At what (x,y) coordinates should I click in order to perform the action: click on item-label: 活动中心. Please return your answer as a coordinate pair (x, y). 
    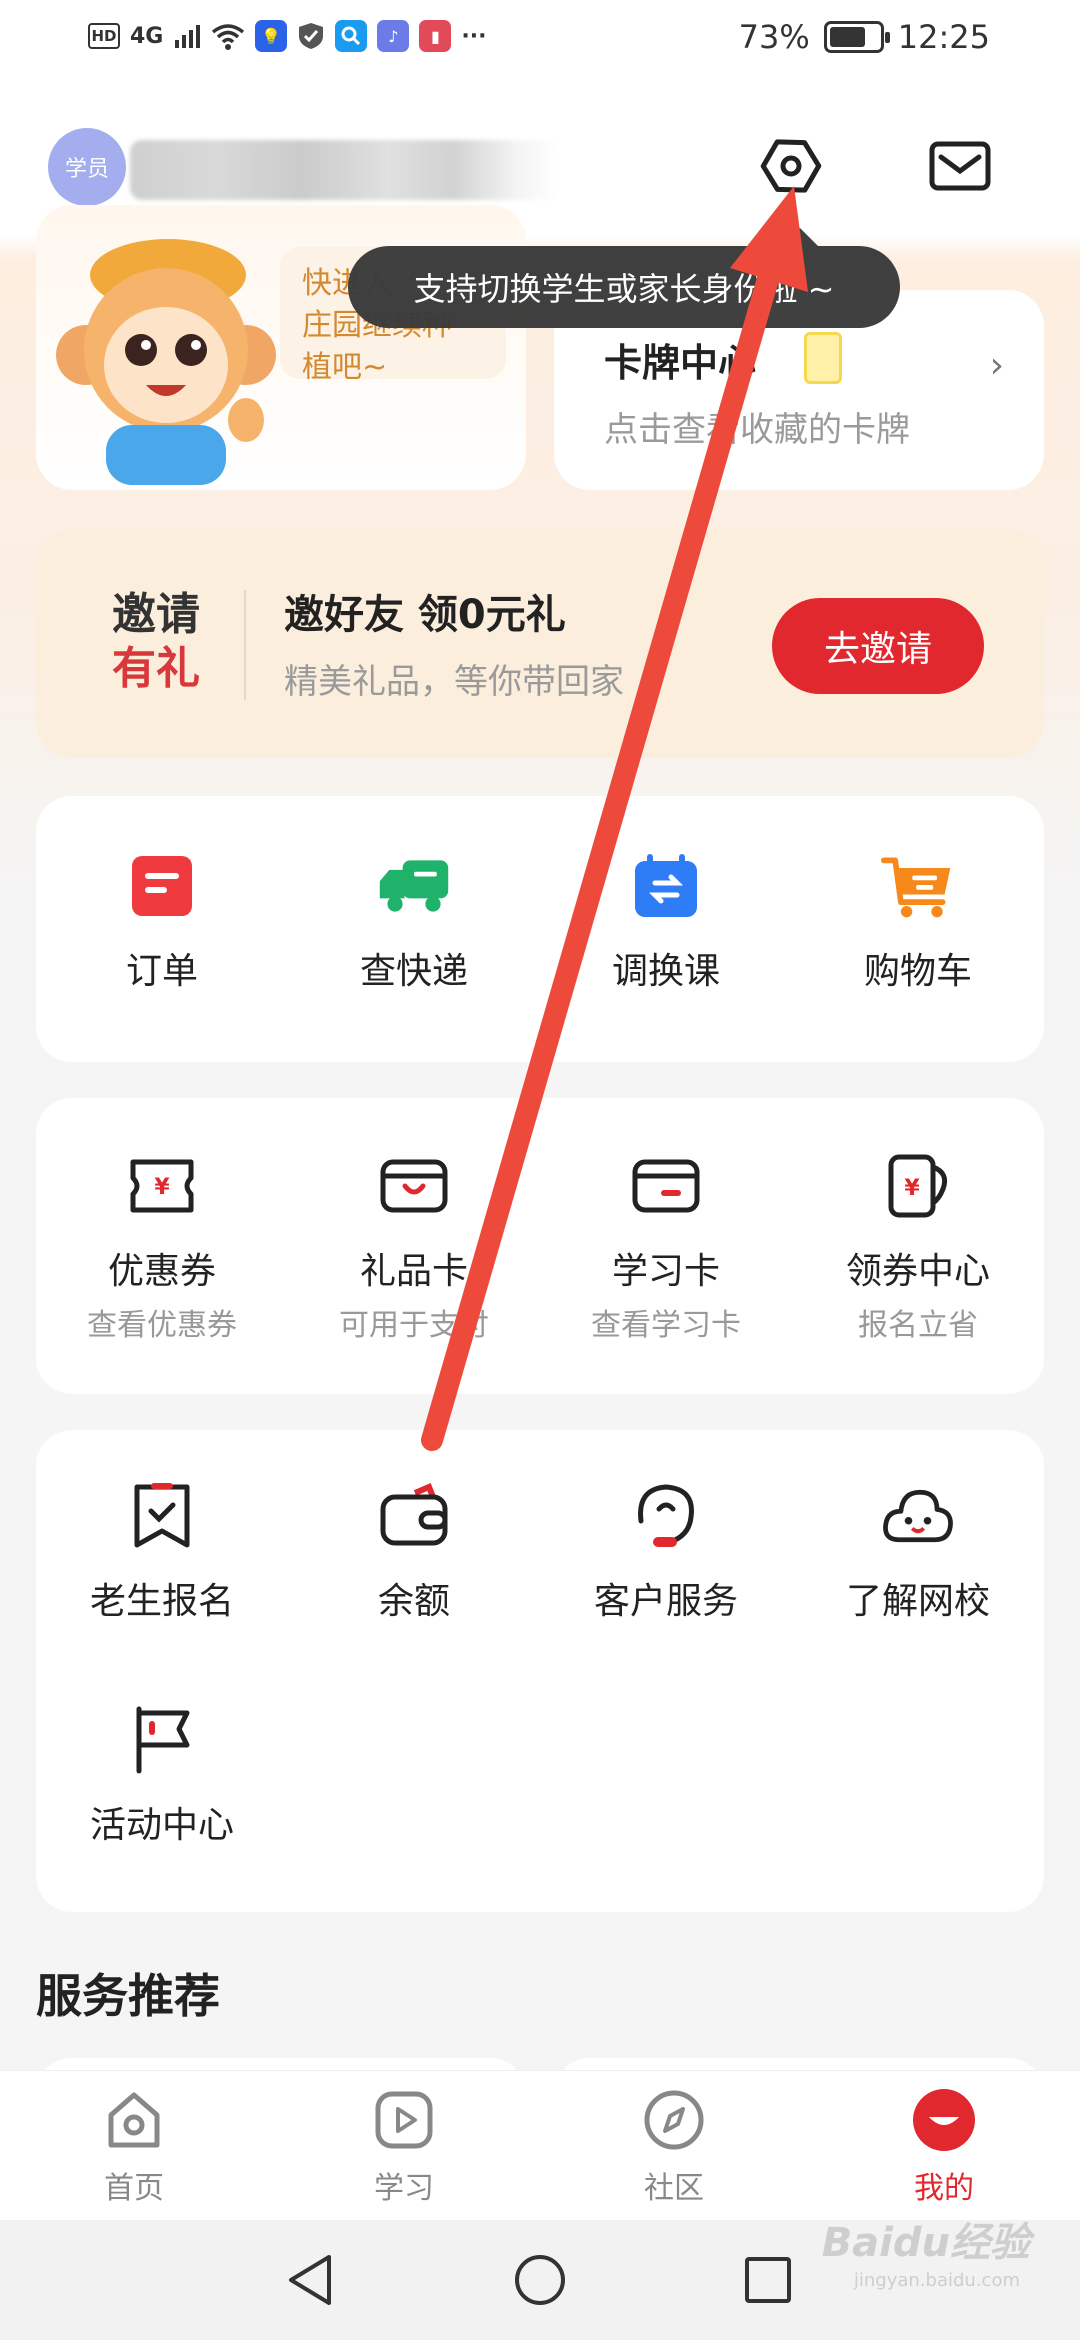
    Looking at the image, I should click on (161, 1825).